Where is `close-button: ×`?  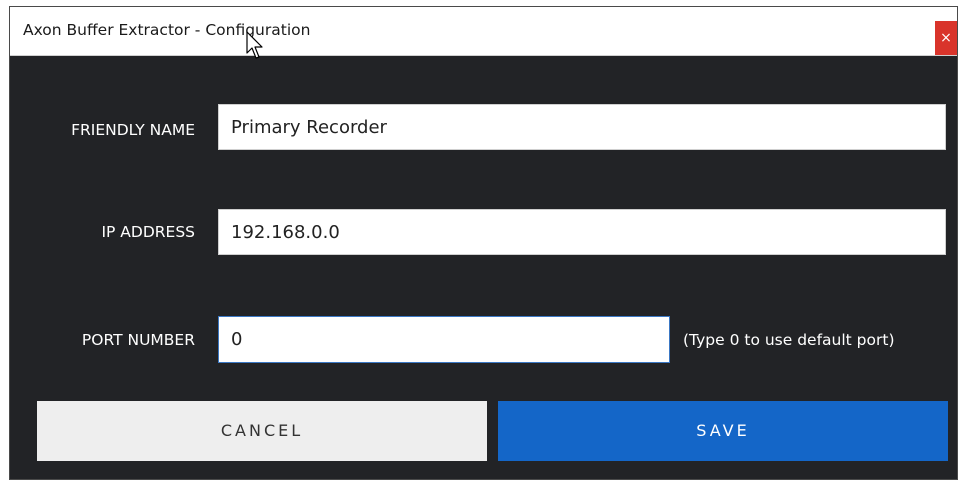 close-button: × is located at coordinates (946, 38).